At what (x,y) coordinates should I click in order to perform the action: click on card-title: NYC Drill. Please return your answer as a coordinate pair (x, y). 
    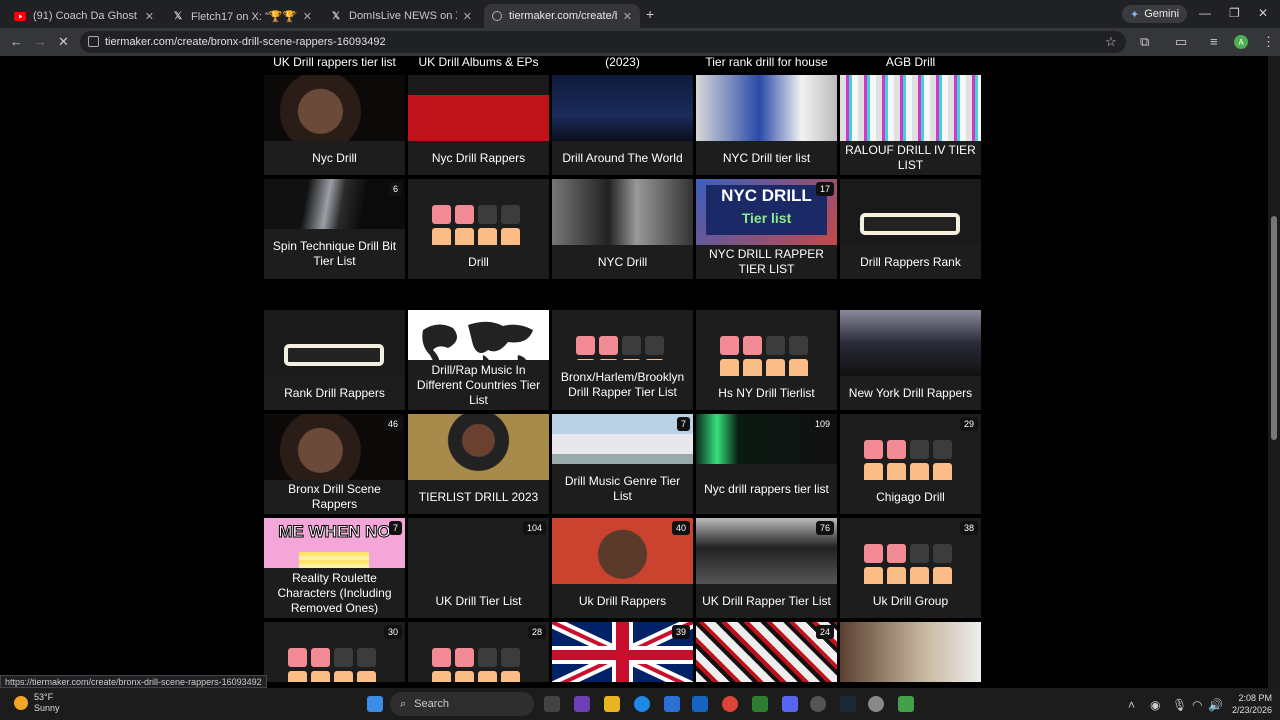
    Looking at the image, I should click on (622, 262).